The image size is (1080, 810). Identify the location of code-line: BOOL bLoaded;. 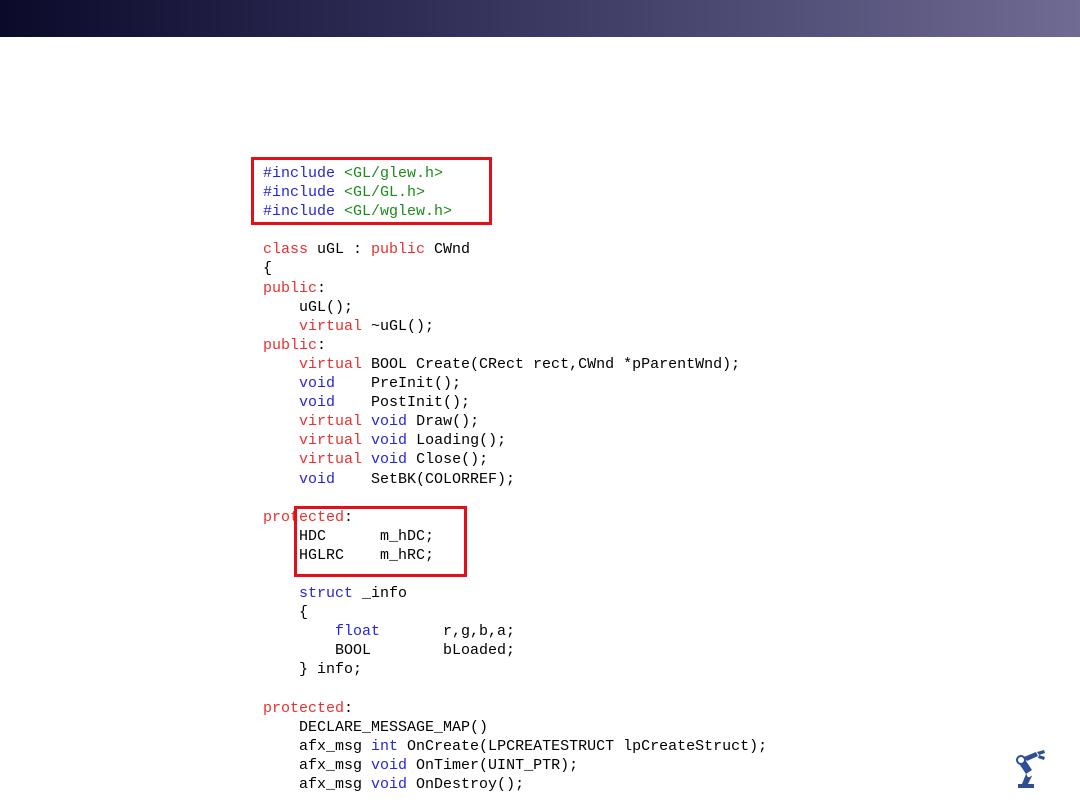
(515, 650).